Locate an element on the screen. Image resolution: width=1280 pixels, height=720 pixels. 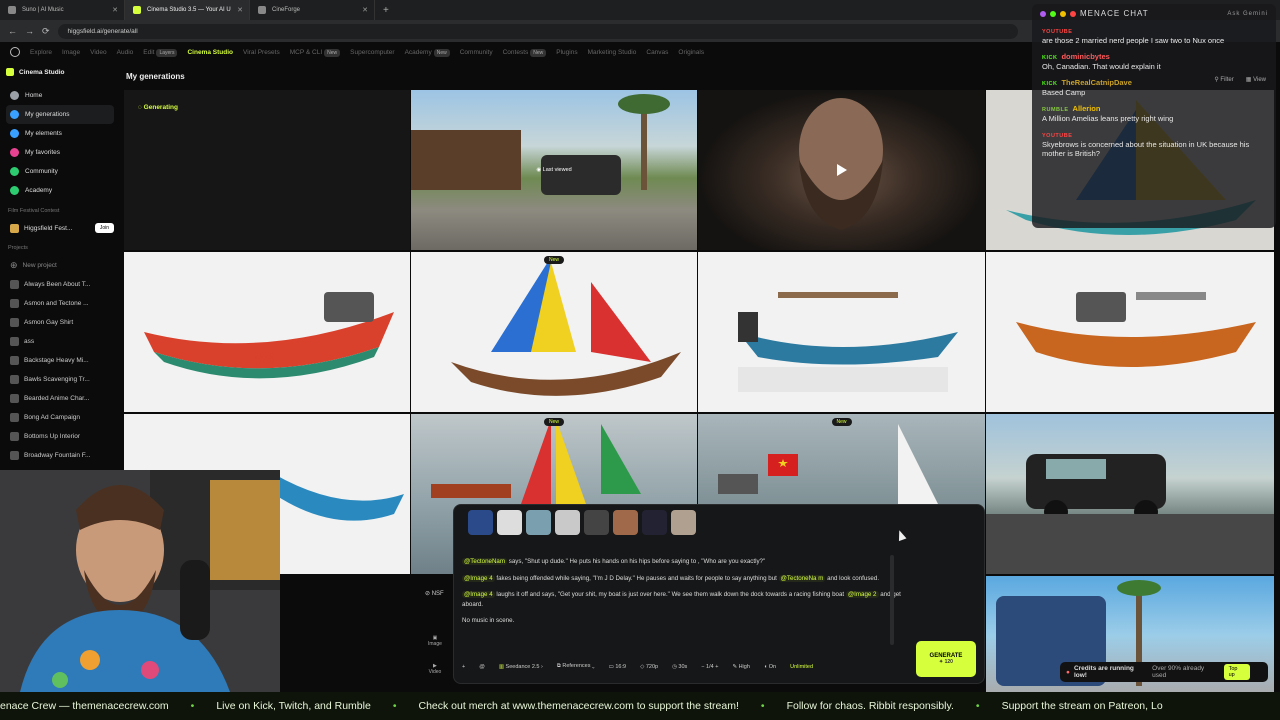
nav-audio: Audio is located at coordinates (125, 52).